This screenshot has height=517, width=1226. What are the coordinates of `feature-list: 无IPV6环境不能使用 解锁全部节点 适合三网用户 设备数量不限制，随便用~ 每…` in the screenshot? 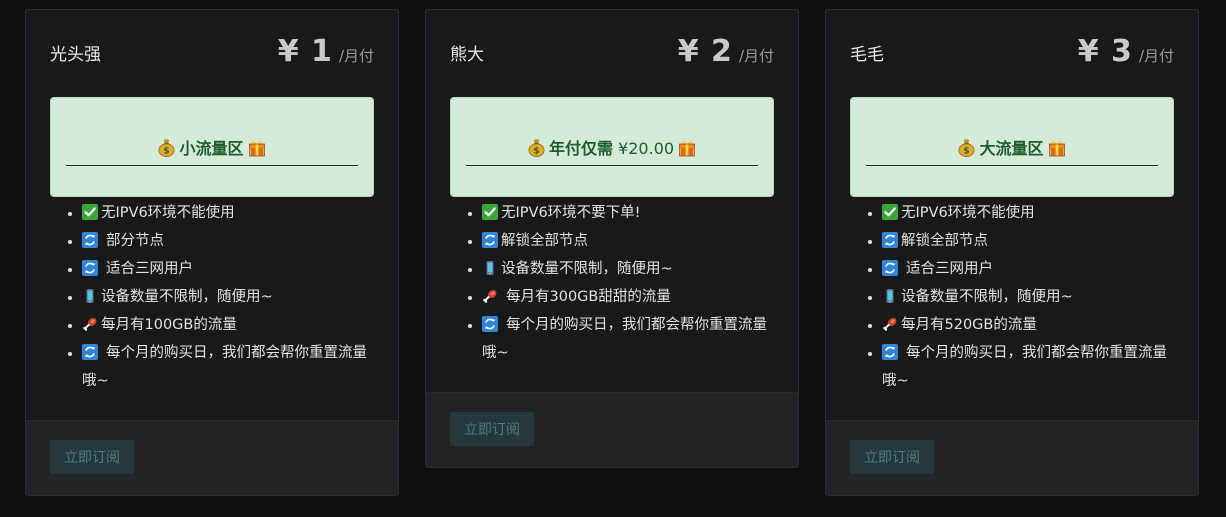 It's located at (1012, 297).